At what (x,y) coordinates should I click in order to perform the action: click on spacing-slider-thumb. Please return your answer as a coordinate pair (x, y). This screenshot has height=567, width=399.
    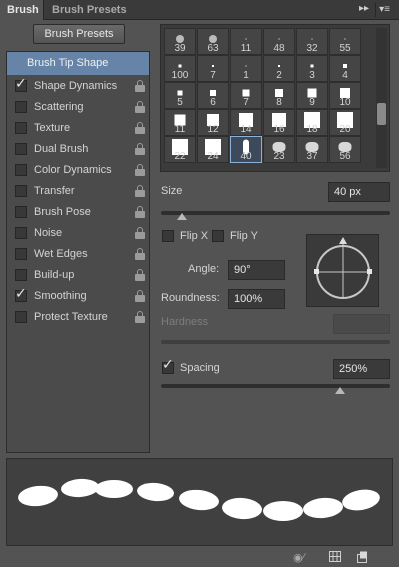
    Looking at the image, I should click on (339, 390).